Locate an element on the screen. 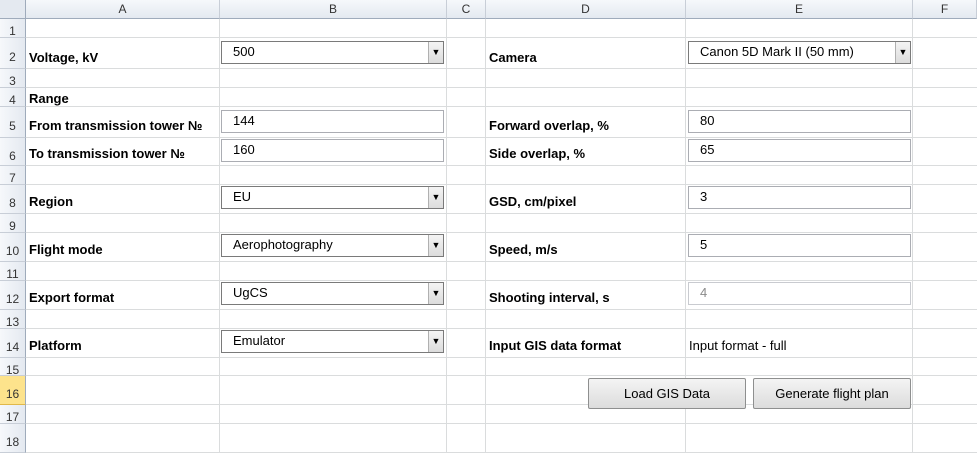 The width and height of the screenshot is (977, 461). row-header-16: 16 is located at coordinates (13, 390).